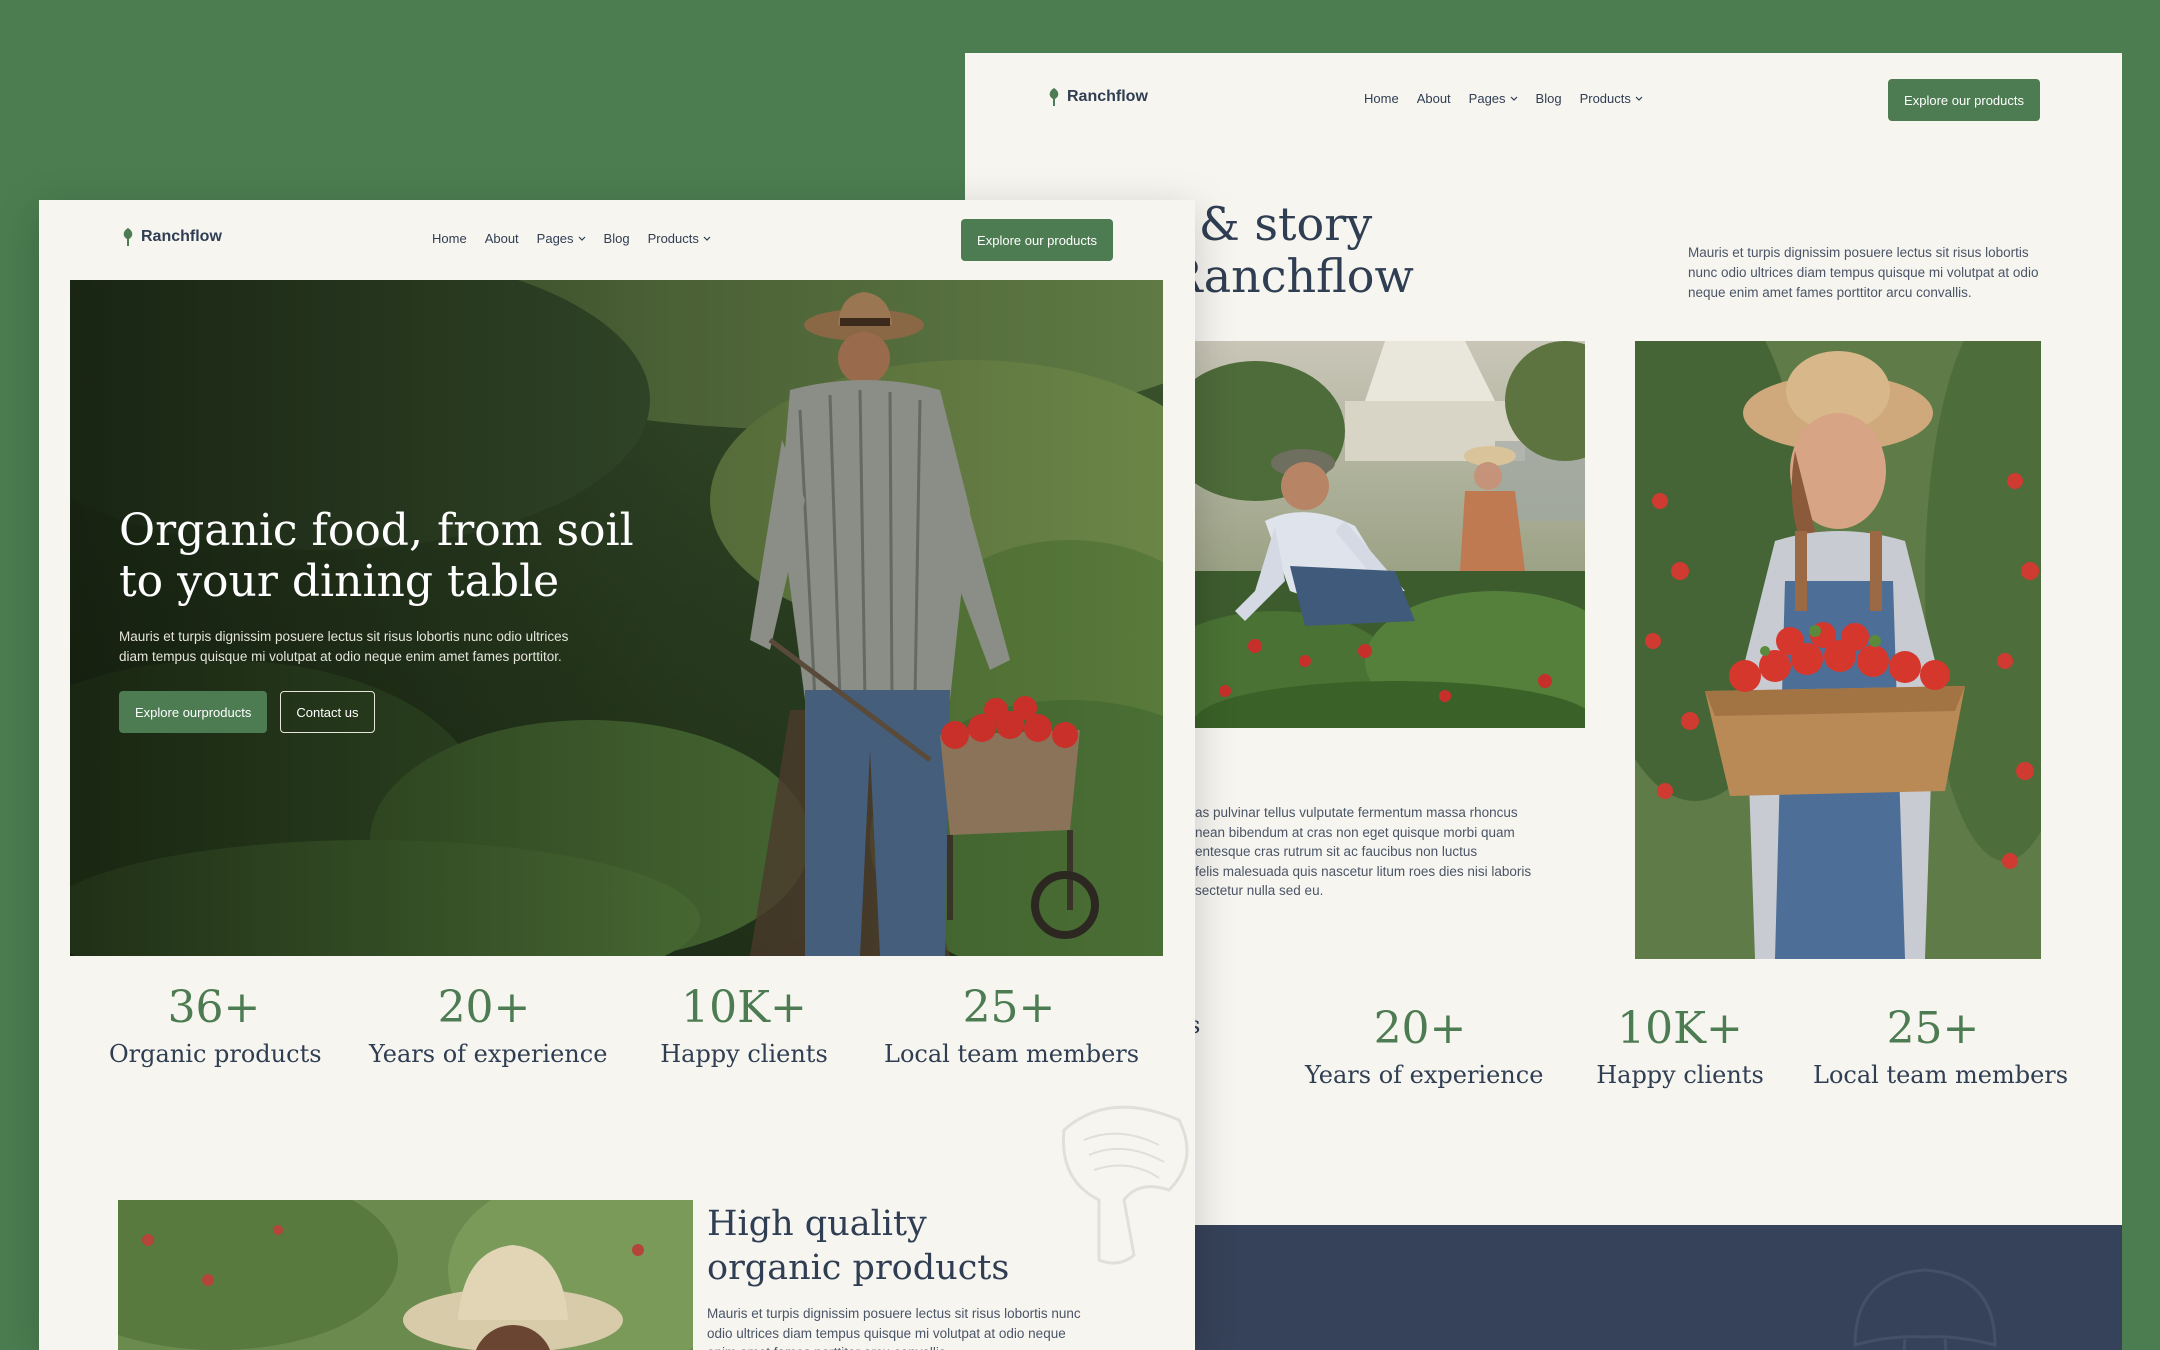  What do you see at coordinates (379, 712) in the screenshot?
I see `hero-buttons: Explore ourproducts Contact us` at bounding box center [379, 712].